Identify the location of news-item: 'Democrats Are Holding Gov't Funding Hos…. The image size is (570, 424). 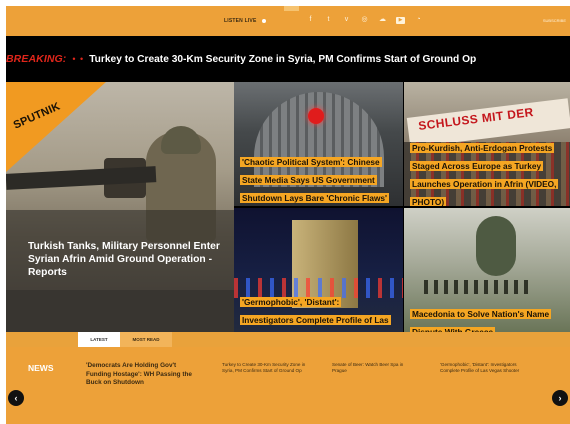
(142, 375).